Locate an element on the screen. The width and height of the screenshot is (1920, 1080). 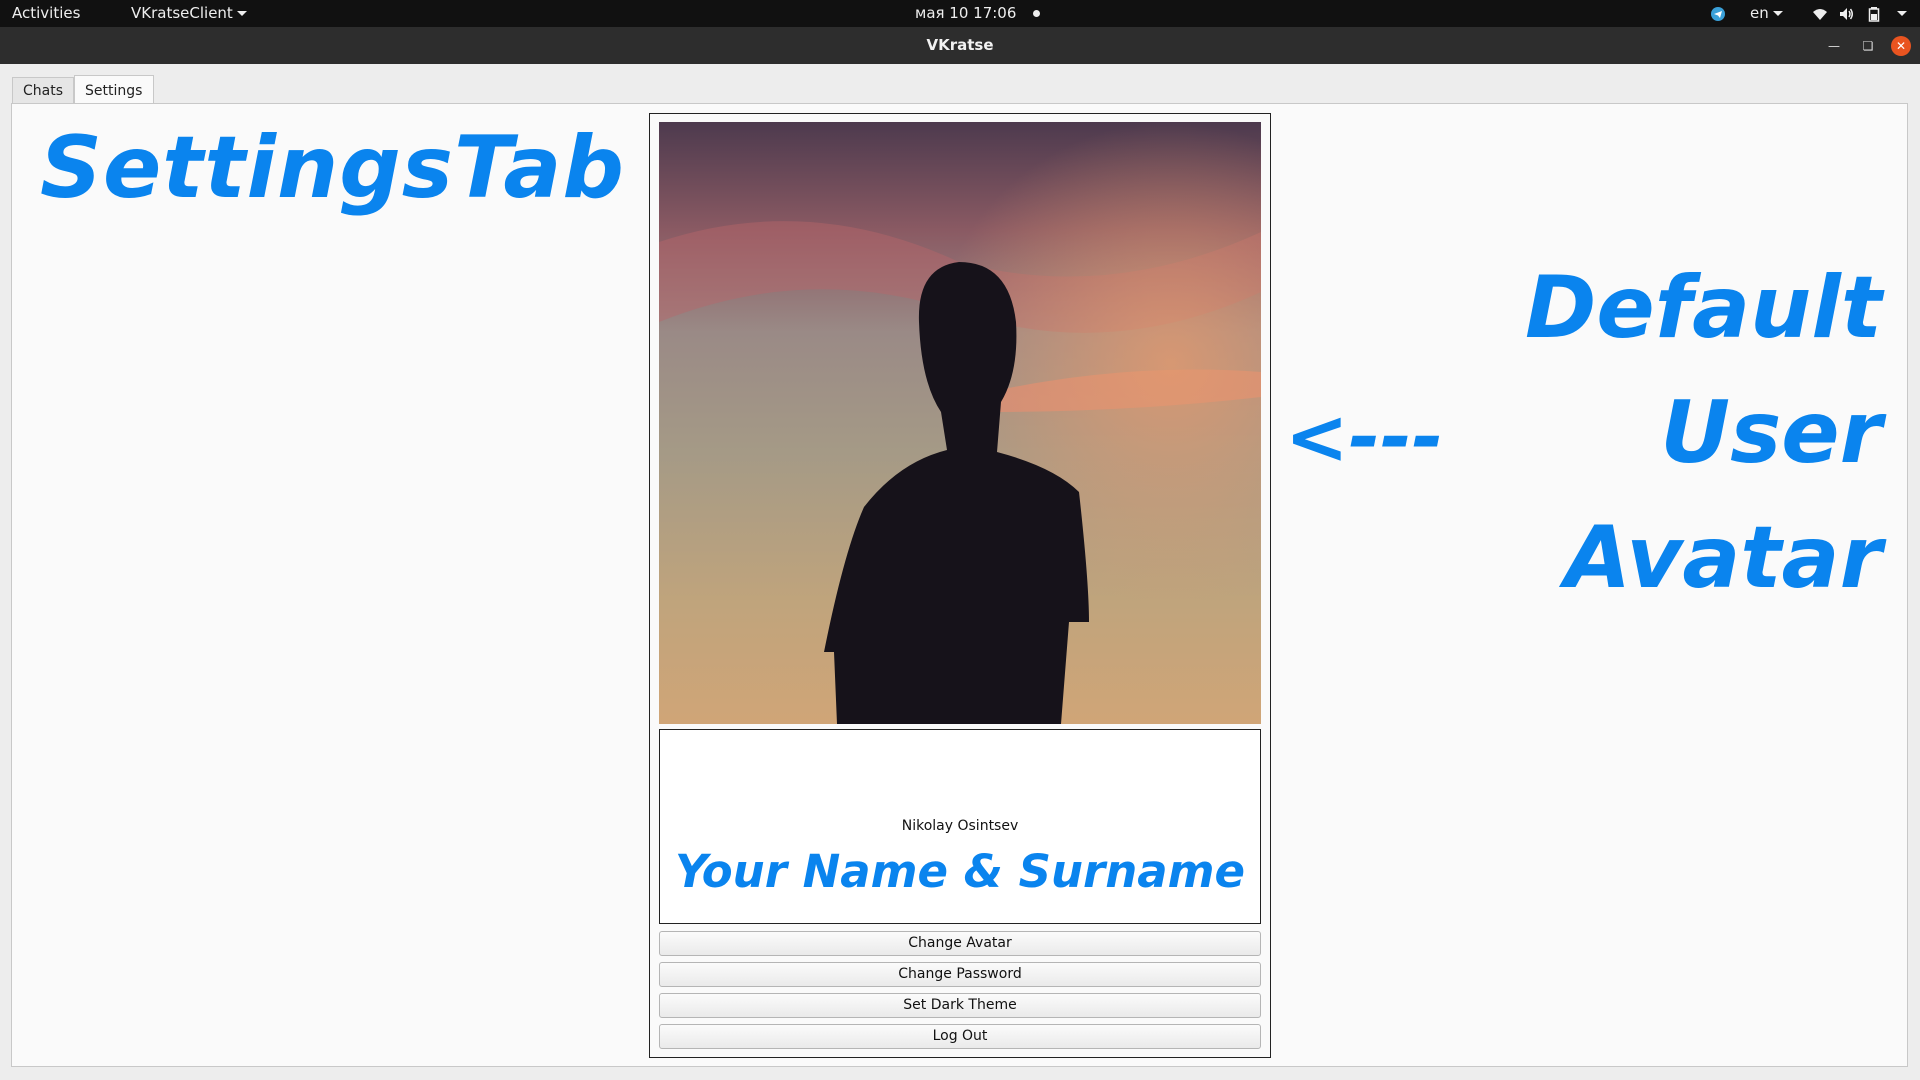
name-display-box: Nikolay Osintsev Your Name & Surname is located at coordinates (960, 826).